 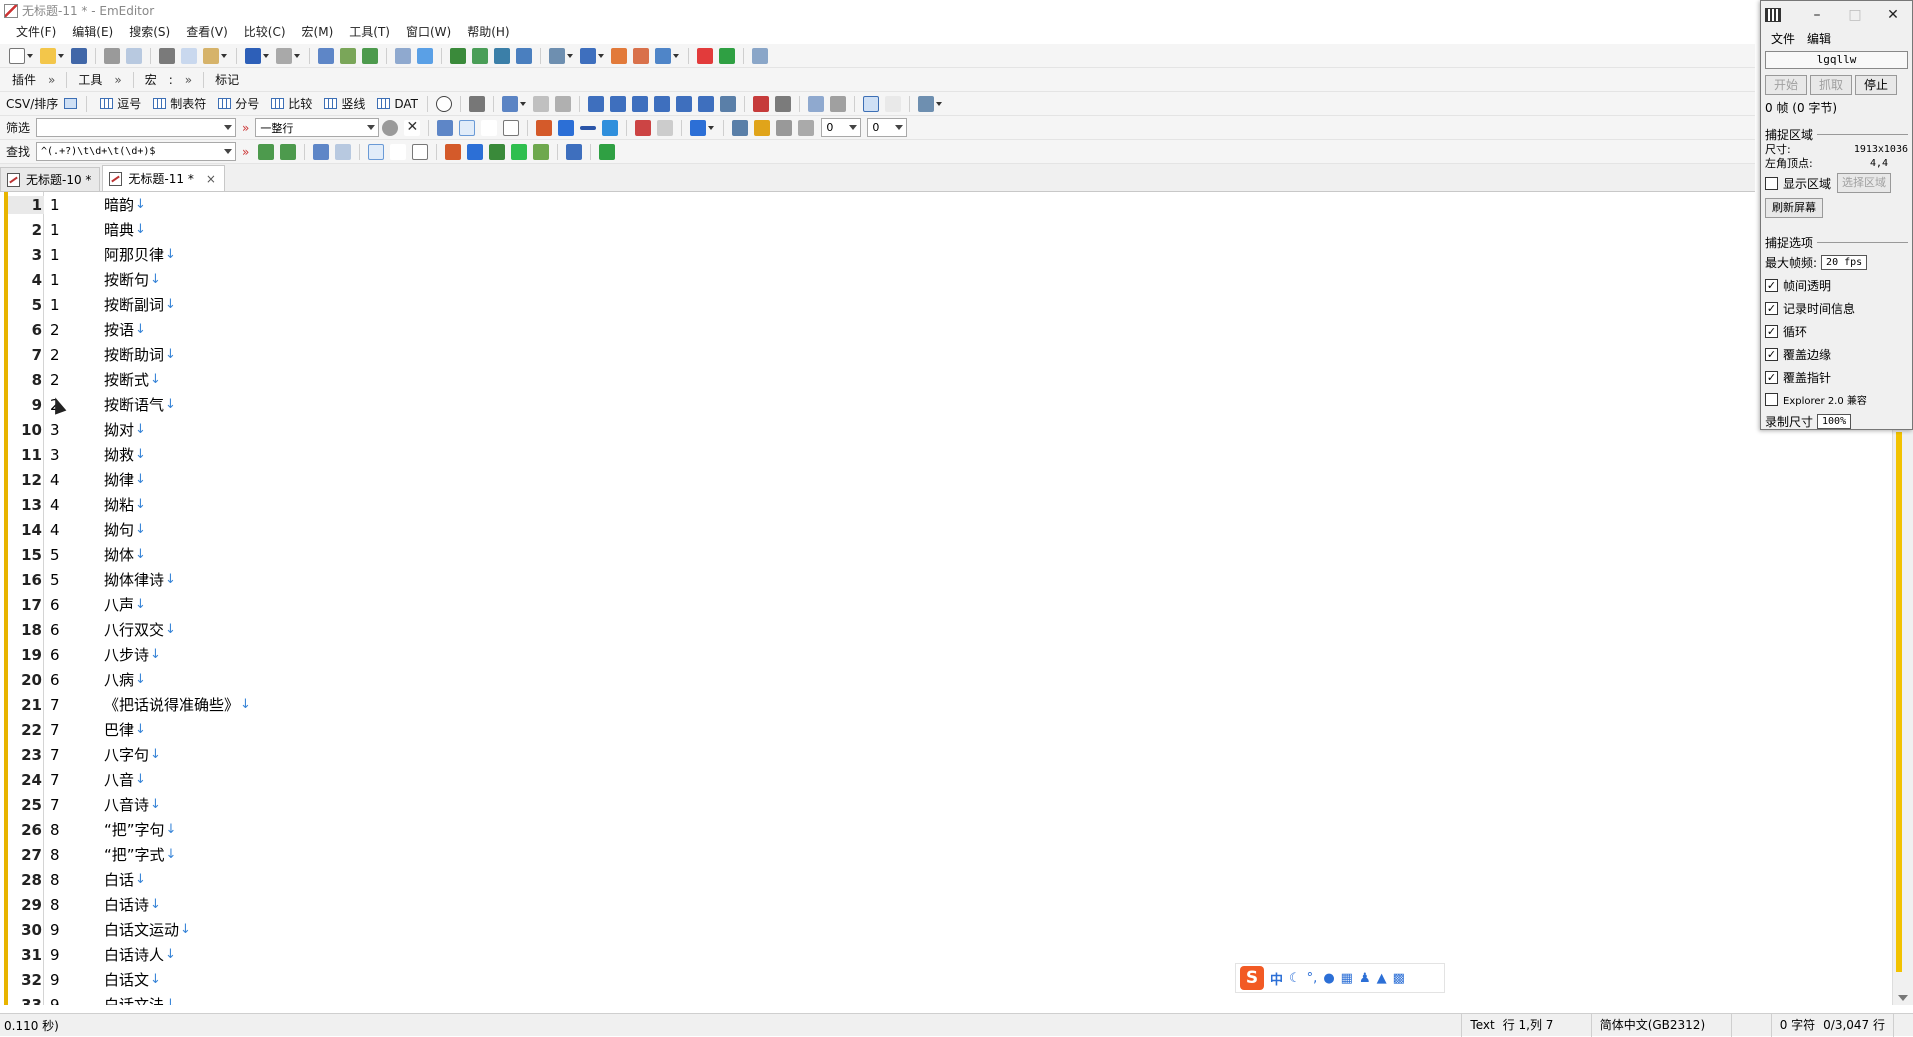 What do you see at coordinates (71, 103) in the screenshot?
I see `csv-normal-icon` at bounding box center [71, 103].